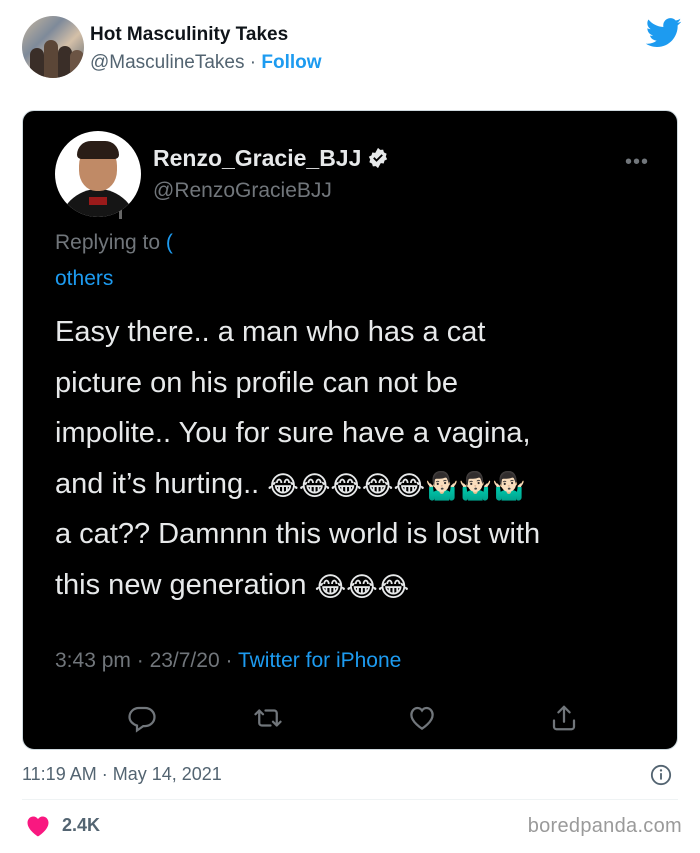  What do you see at coordinates (636, 162) in the screenshot?
I see `more-options-icon: •••` at bounding box center [636, 162].